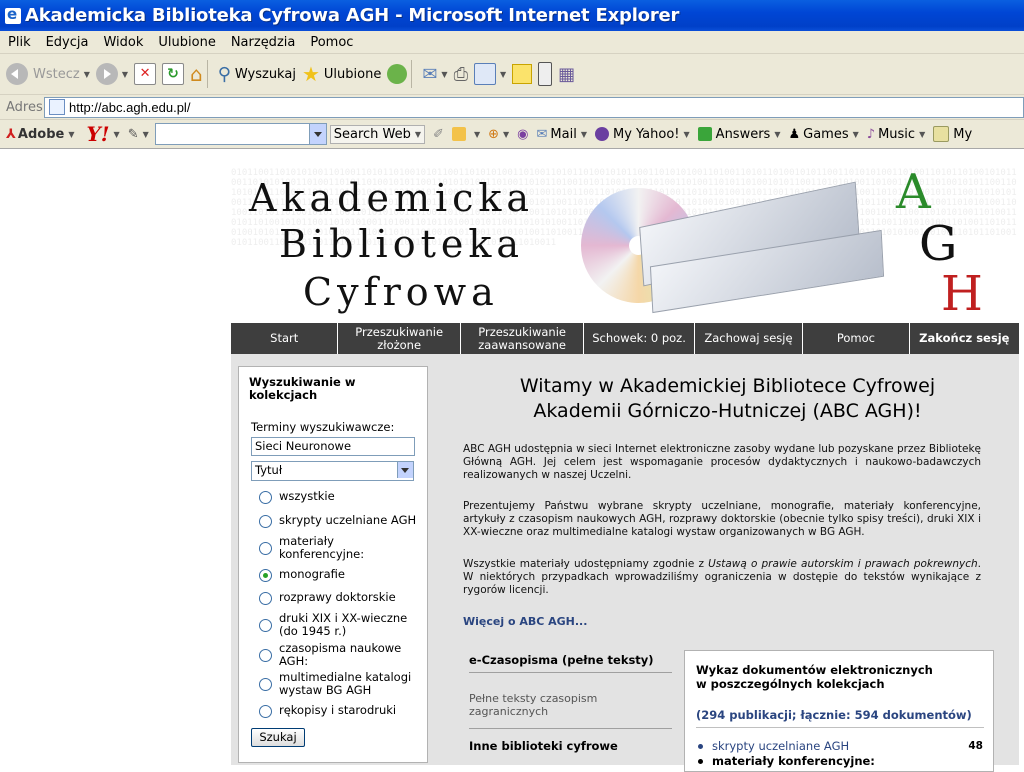 Image resolution: width=1024 pixels, height=772 pixels. What do you see at coordinates (117, 134) in the screenshot?
I see `yahoo-dropdown-icon: ▼` at bounding box center [117, 134].